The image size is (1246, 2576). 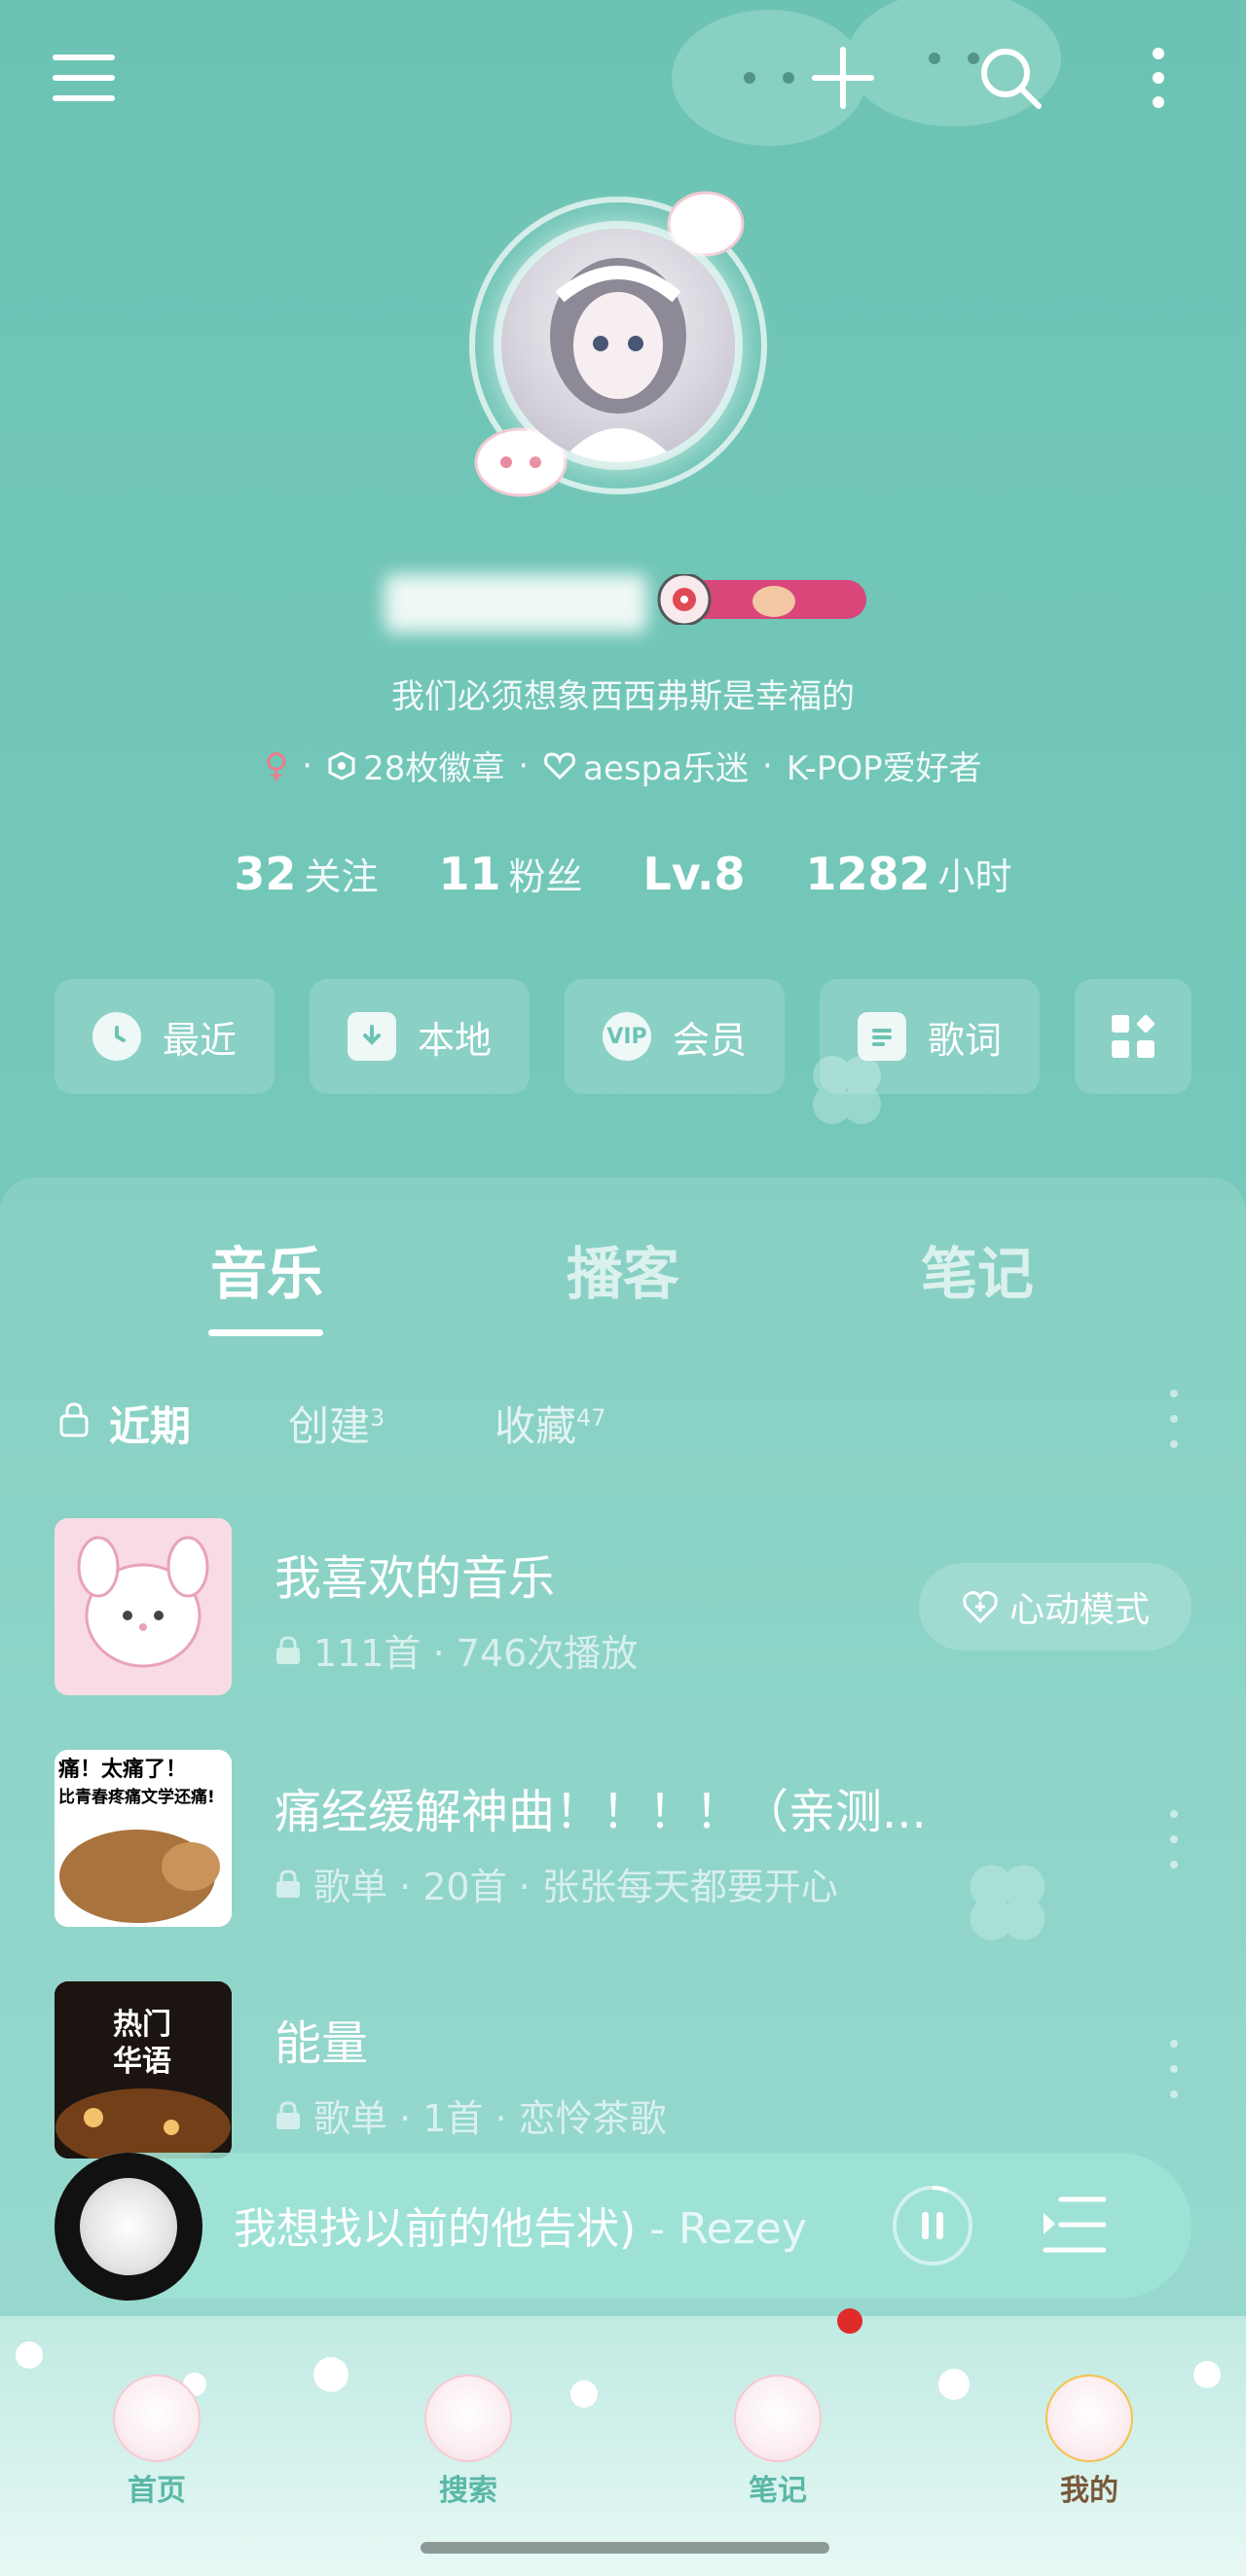 I want to click on tab-podcast: 播客, so click(x=623, y=1269).